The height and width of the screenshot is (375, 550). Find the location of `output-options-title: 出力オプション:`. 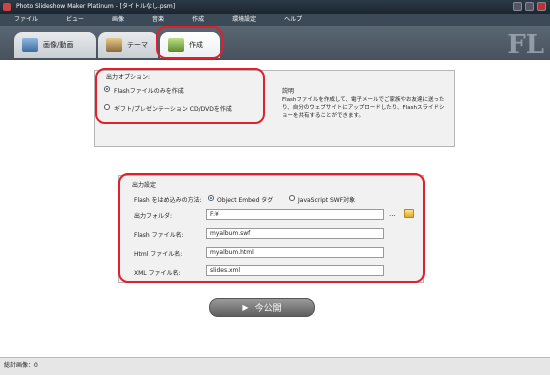

output-options-title: 出力オプション: is located at coordinates (128, 77).